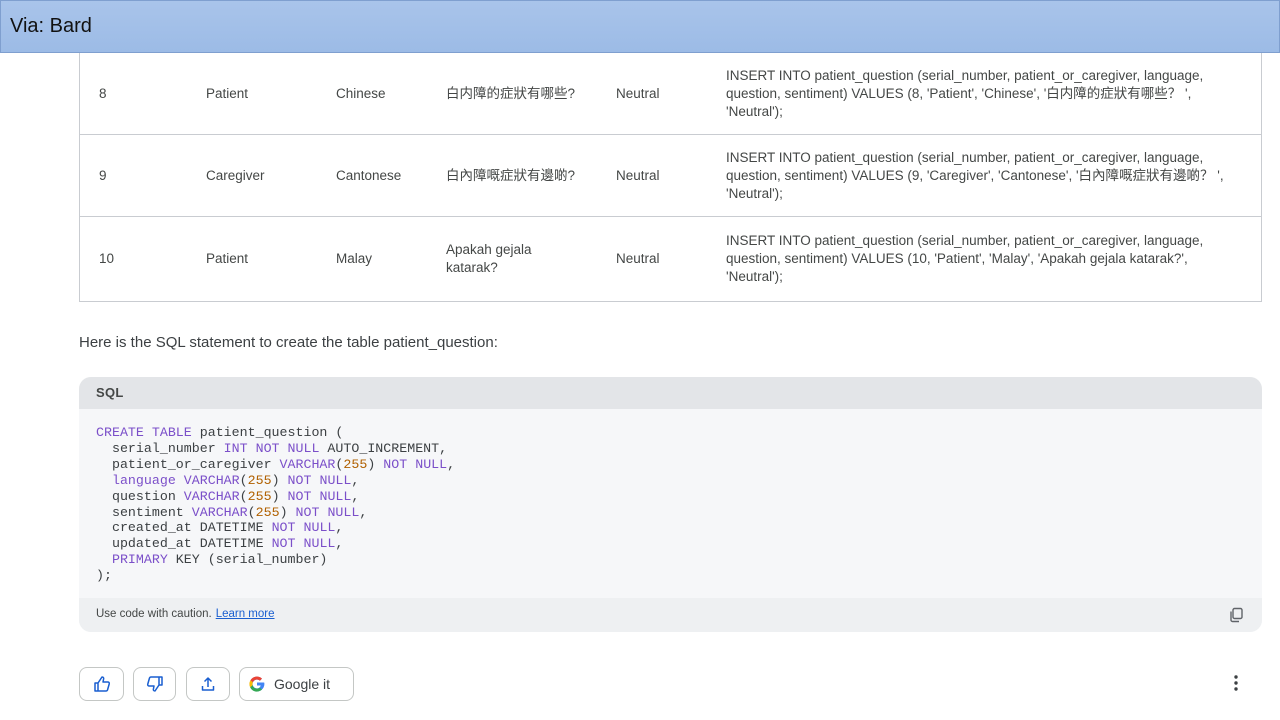 Image resolution: width=1280 pixels, height=720 pixels. Describe the element at coordinates (132, 560) in the screenshot. I see `code-token: PRIMARY` at that location.